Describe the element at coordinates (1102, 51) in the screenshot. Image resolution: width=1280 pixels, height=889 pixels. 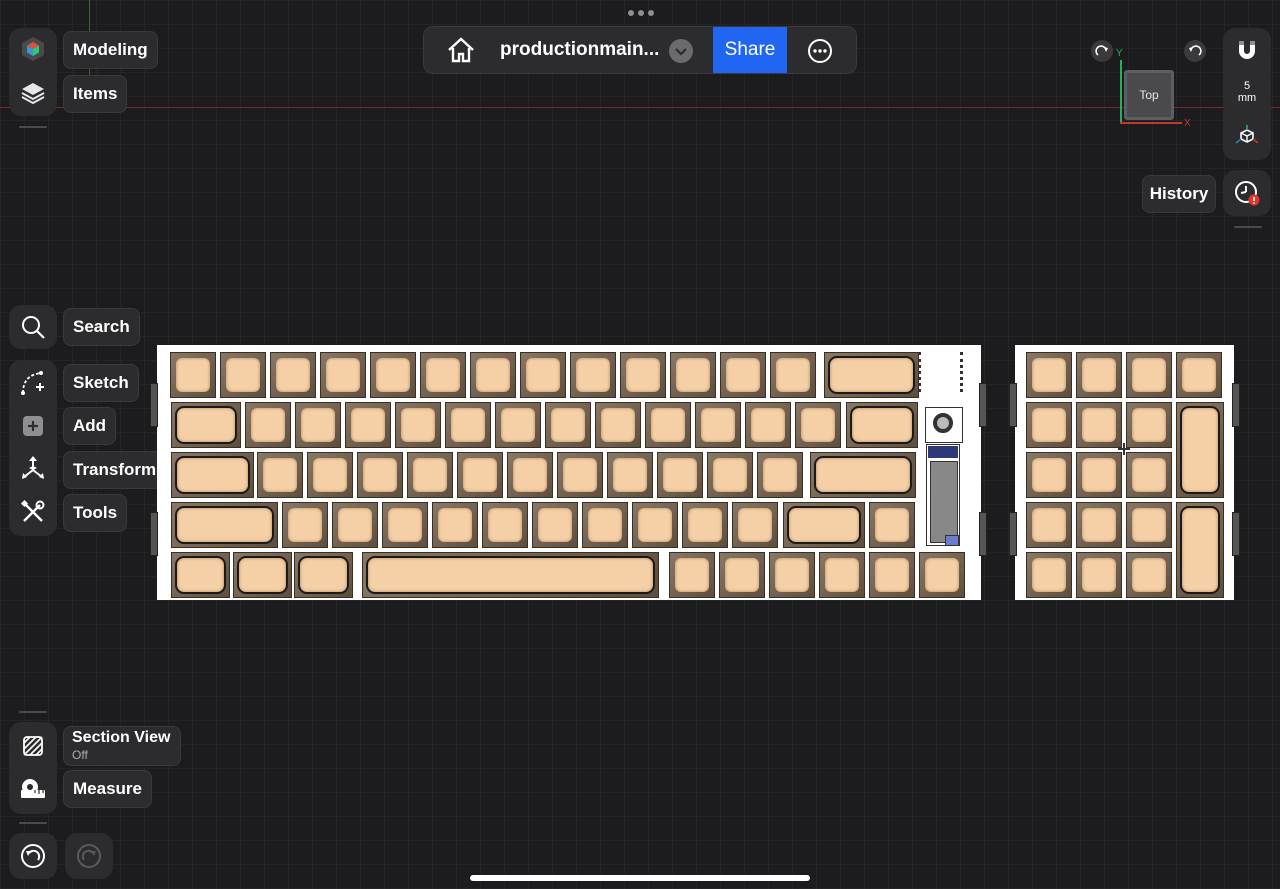
I see `rotate-view-cw-button` at that location.